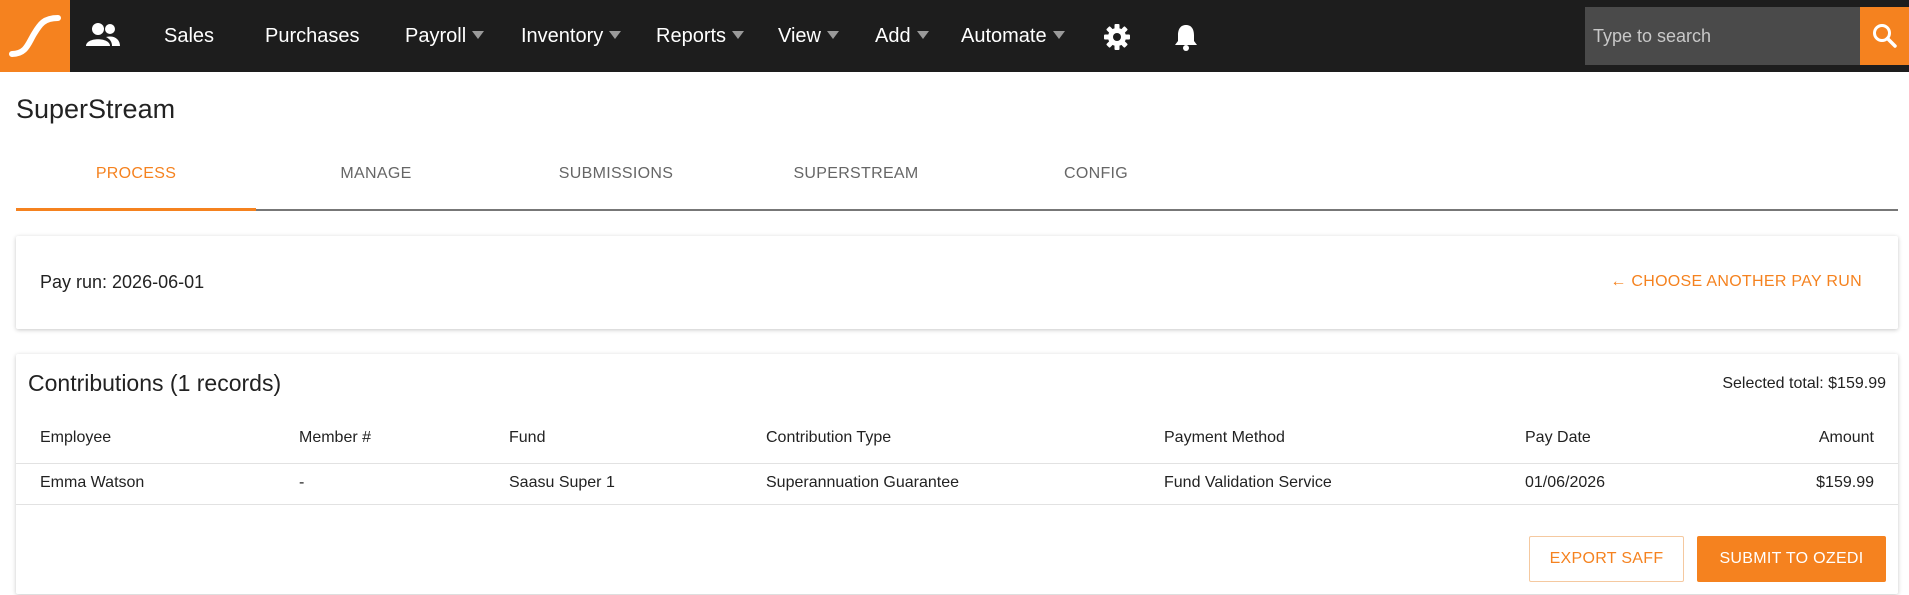 The image size is (1909, 595). What do you see at coordinates (136, 180) in the screenshot?
I see `tab-process: PROCESS` at bounding box center [136, 180].